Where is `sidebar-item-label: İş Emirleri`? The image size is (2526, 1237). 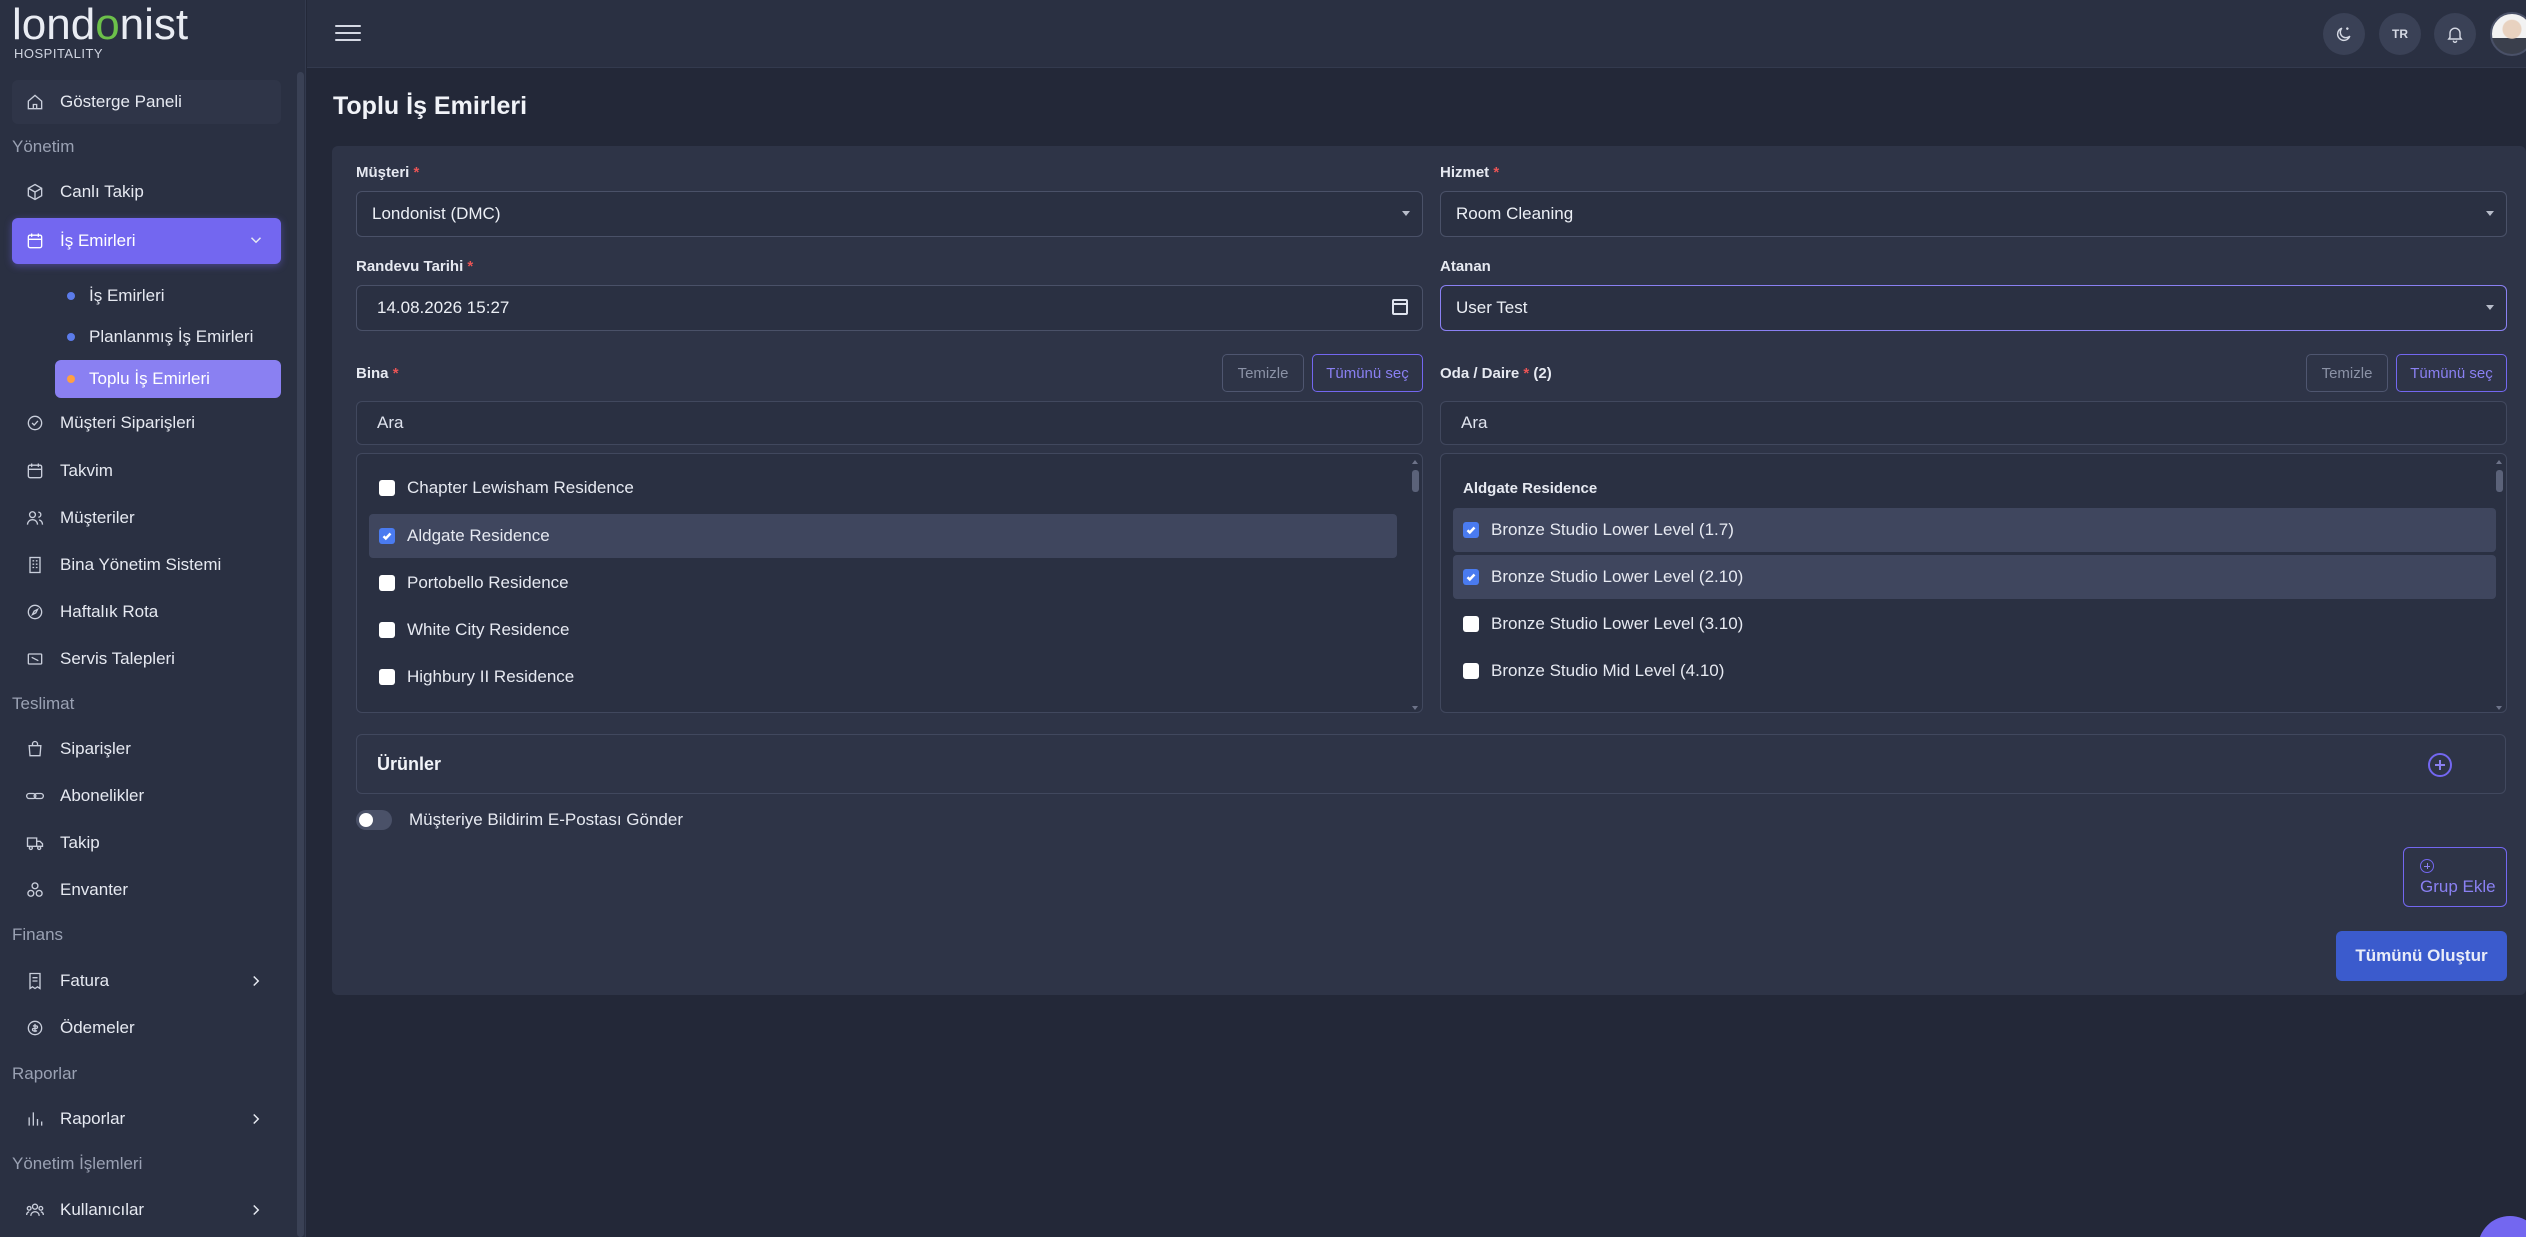
sidebar-item-label: İş Emirleri is located at coordinates (98, 240).